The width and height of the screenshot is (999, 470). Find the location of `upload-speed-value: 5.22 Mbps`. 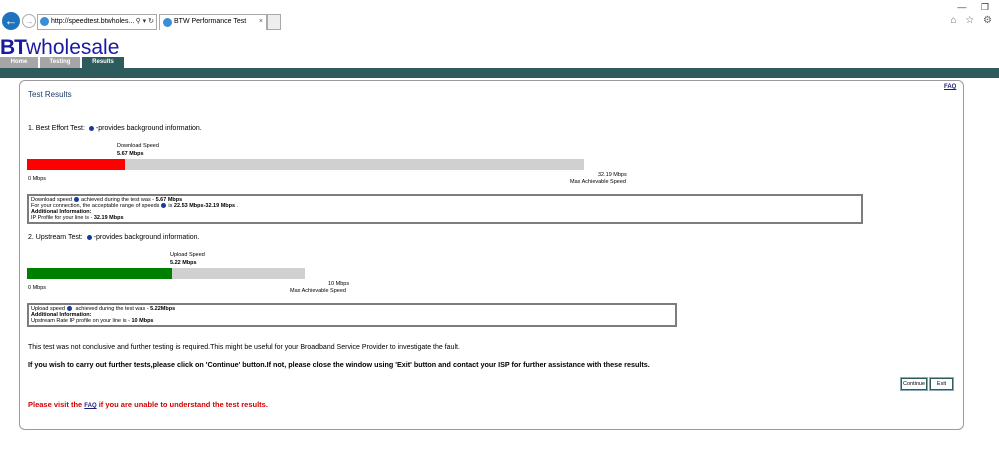

upload-speed-value: 5.22 Mbps is located at coordinates (183, 263).